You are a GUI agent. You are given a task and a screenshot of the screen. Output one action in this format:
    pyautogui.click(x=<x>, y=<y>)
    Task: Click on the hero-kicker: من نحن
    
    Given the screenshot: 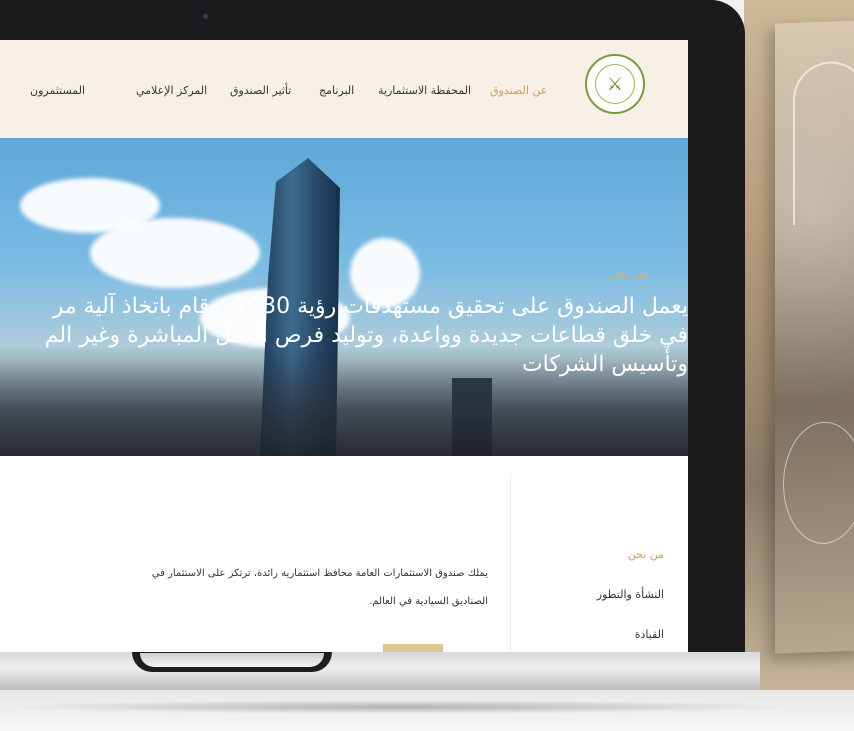 What is the action you would take?
    pyautogui.click(x=628, y=273)
    